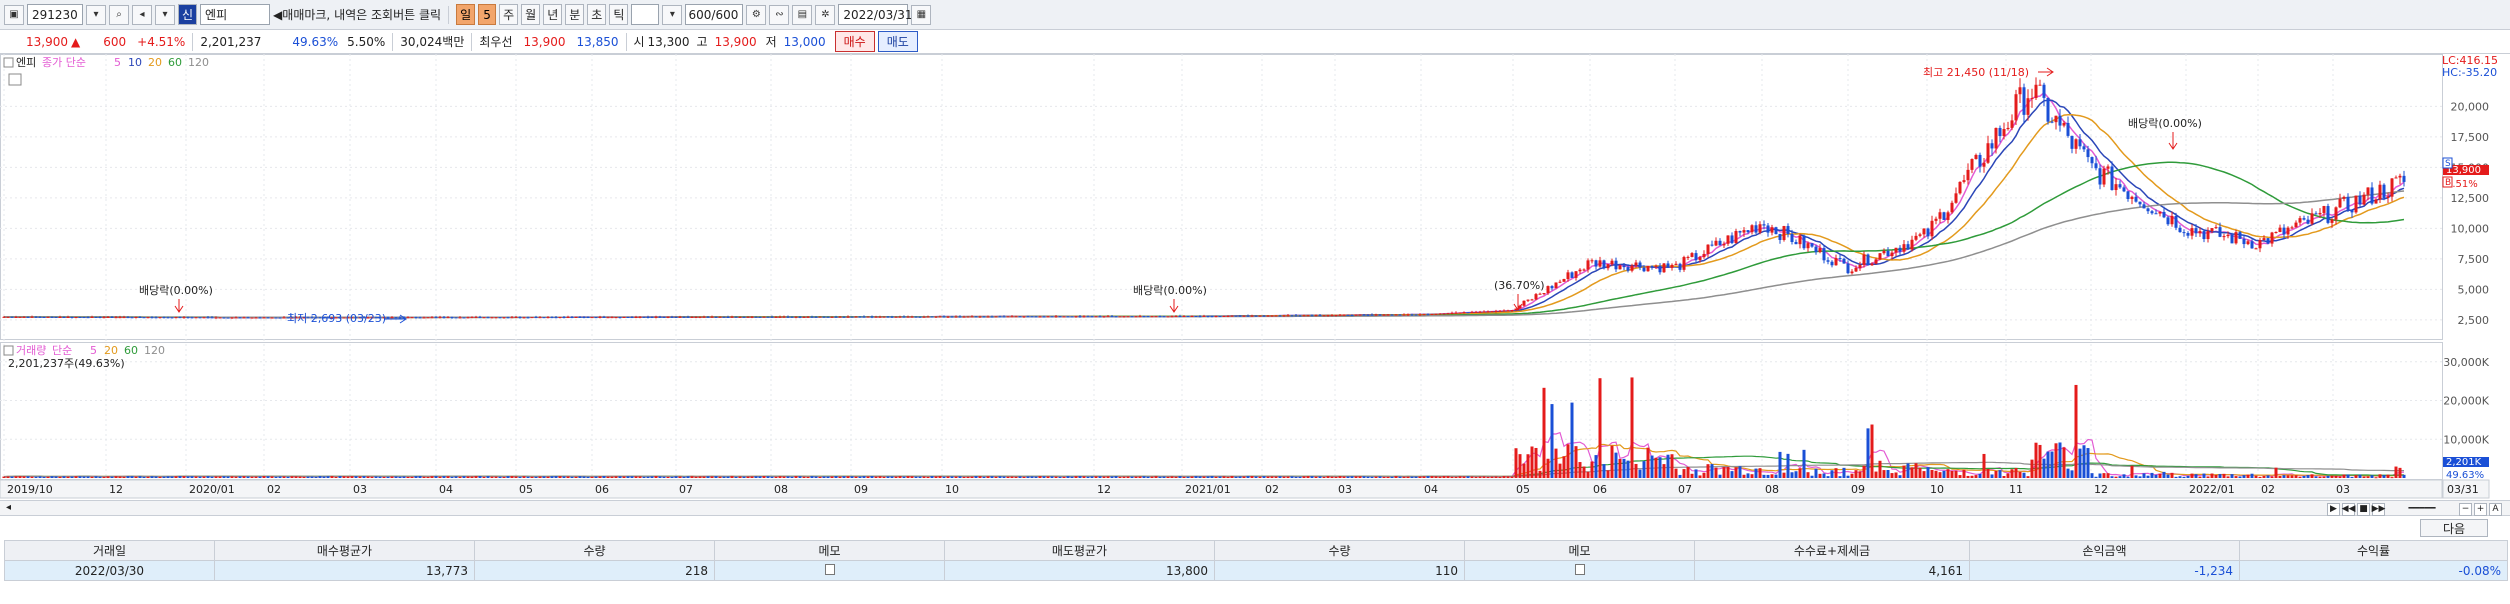  I want to click on x-tick-label: 02, so click(2268, 489).